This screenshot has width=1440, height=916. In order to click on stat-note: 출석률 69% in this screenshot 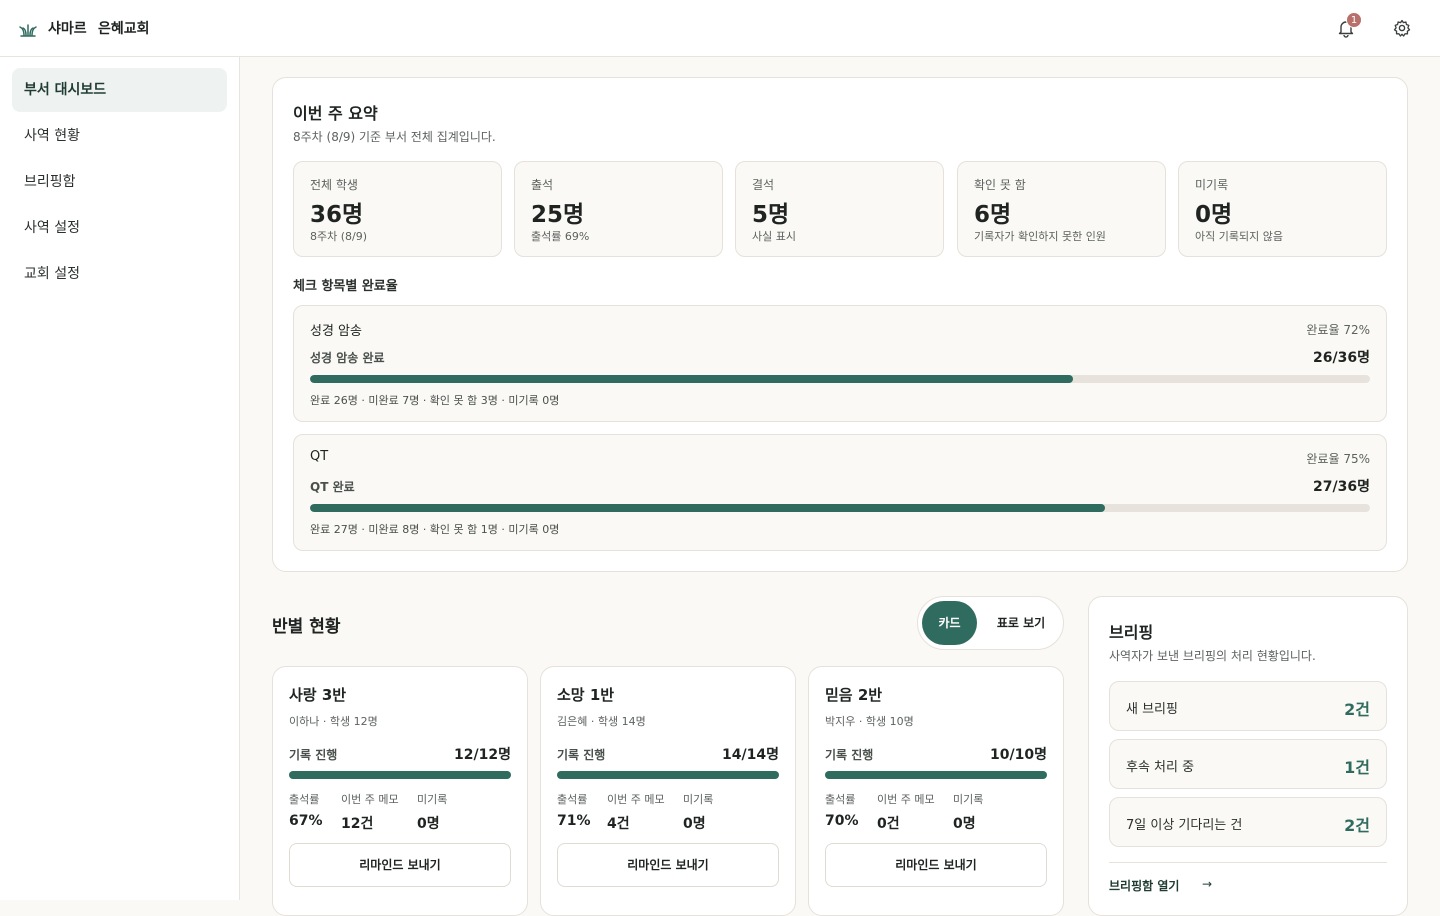, I will do `click(560, 236)`.